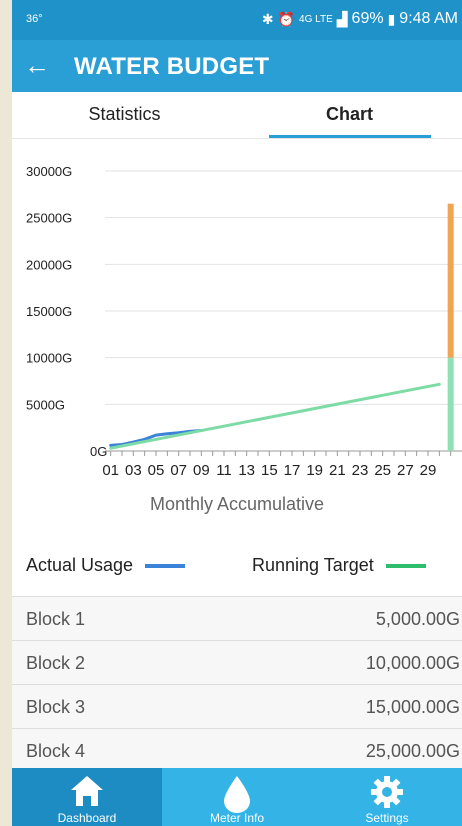 This screenshot has height=826, width=462. I want to click on temperature-text: 36°, so click(34, 19).